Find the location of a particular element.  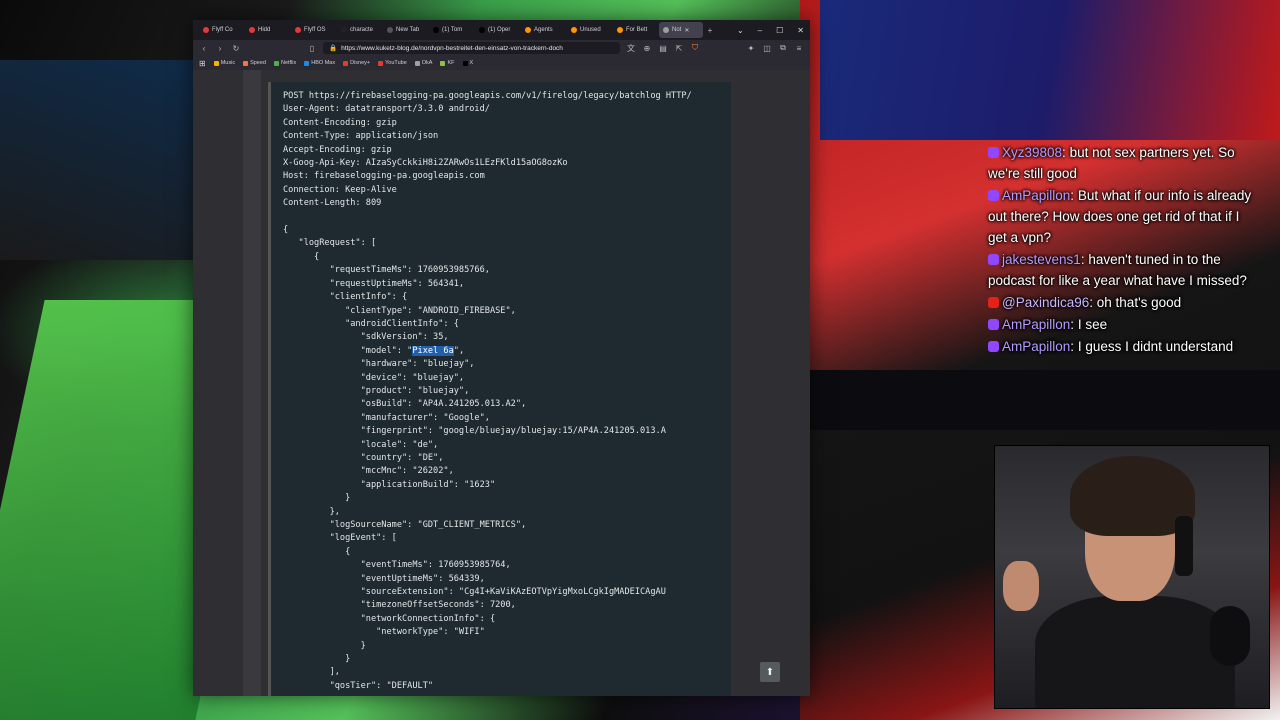

scroll-to-top-button: ⬆ is located at coordinates (770, 672).